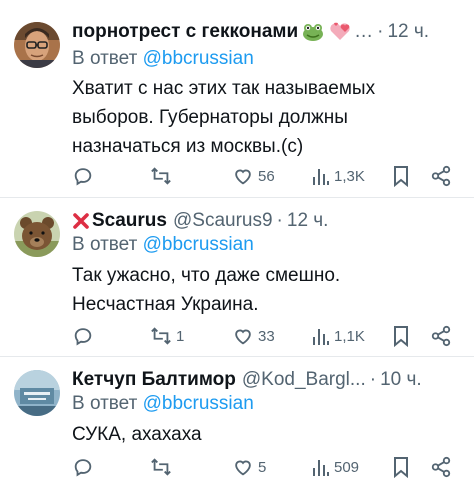 The width and height of the screenshot is (474, 487). I want to click on tweet-actions: 56 1,3K, so click(237, 176).